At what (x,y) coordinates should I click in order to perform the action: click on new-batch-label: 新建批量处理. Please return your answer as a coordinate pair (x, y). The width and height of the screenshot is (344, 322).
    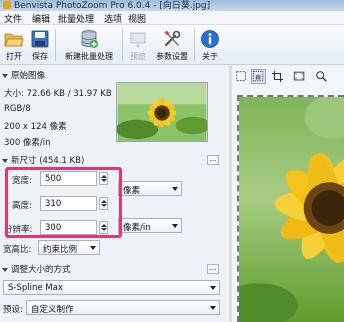
    Looking at the image, I should click on (89, 56).